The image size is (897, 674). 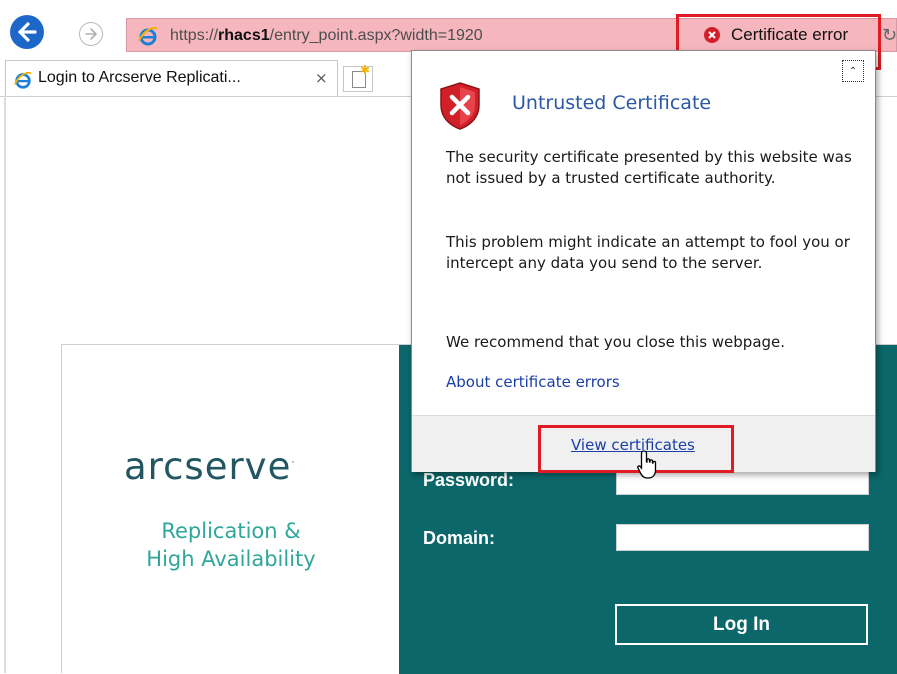 I want to click on new-star-icon: ✱, so click(x=365, y=70).